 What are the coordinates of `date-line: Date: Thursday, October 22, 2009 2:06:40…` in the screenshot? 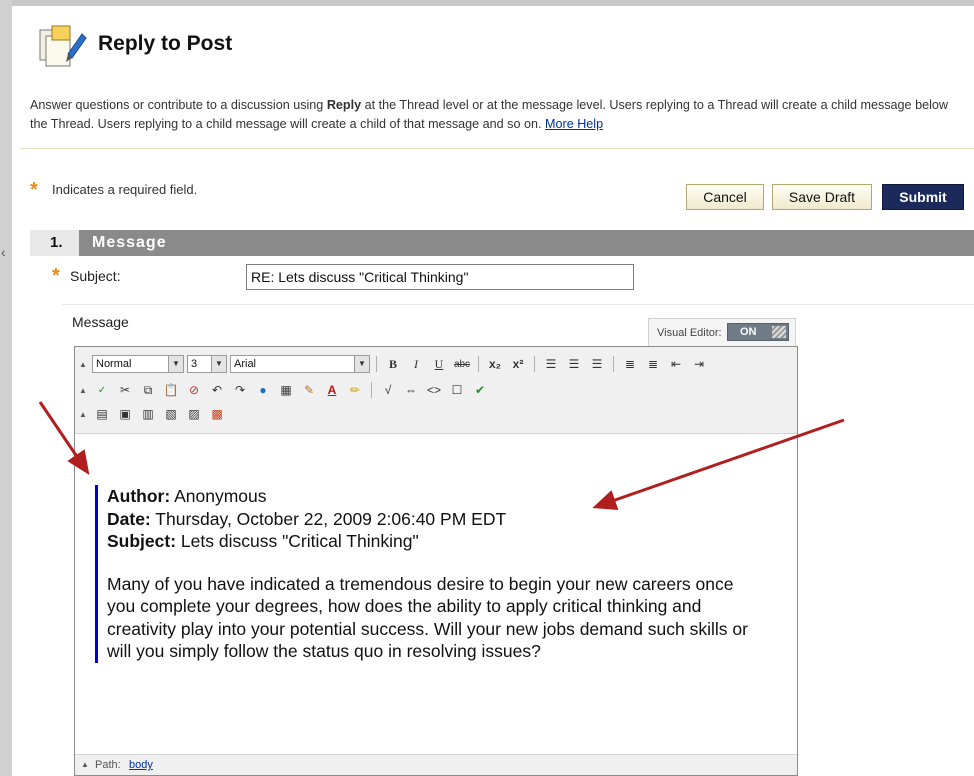 It's located at (431, 519).